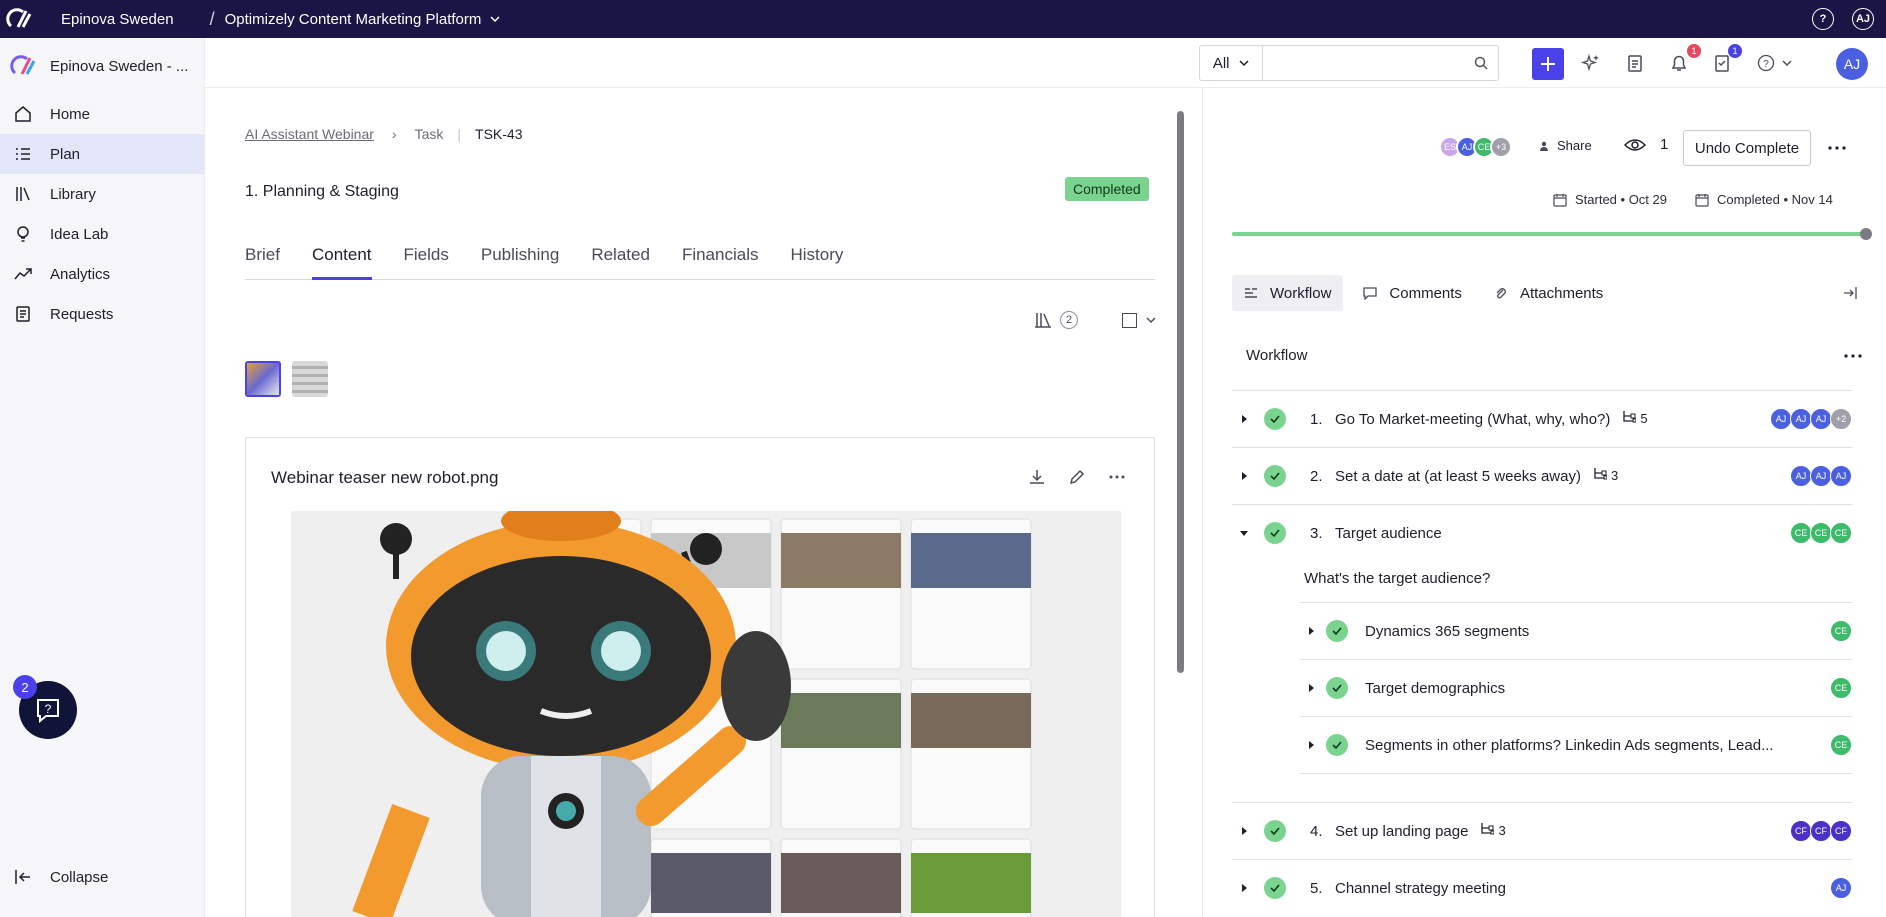 The height and width of the screenshot is (917, 1886). I want to click on asset-library-button: 2, so click(1056, 320).